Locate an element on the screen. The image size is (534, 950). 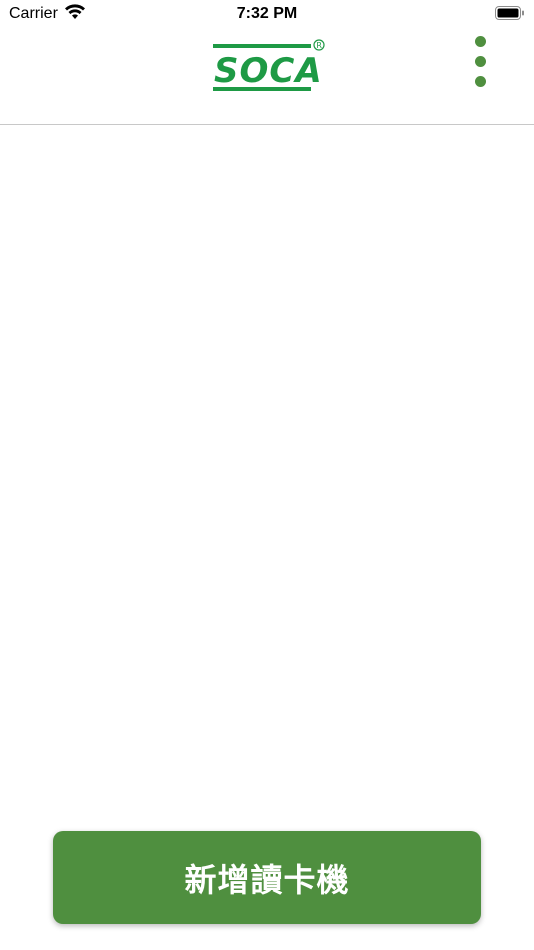
more-menu-button is located at coordinates (480, 64).